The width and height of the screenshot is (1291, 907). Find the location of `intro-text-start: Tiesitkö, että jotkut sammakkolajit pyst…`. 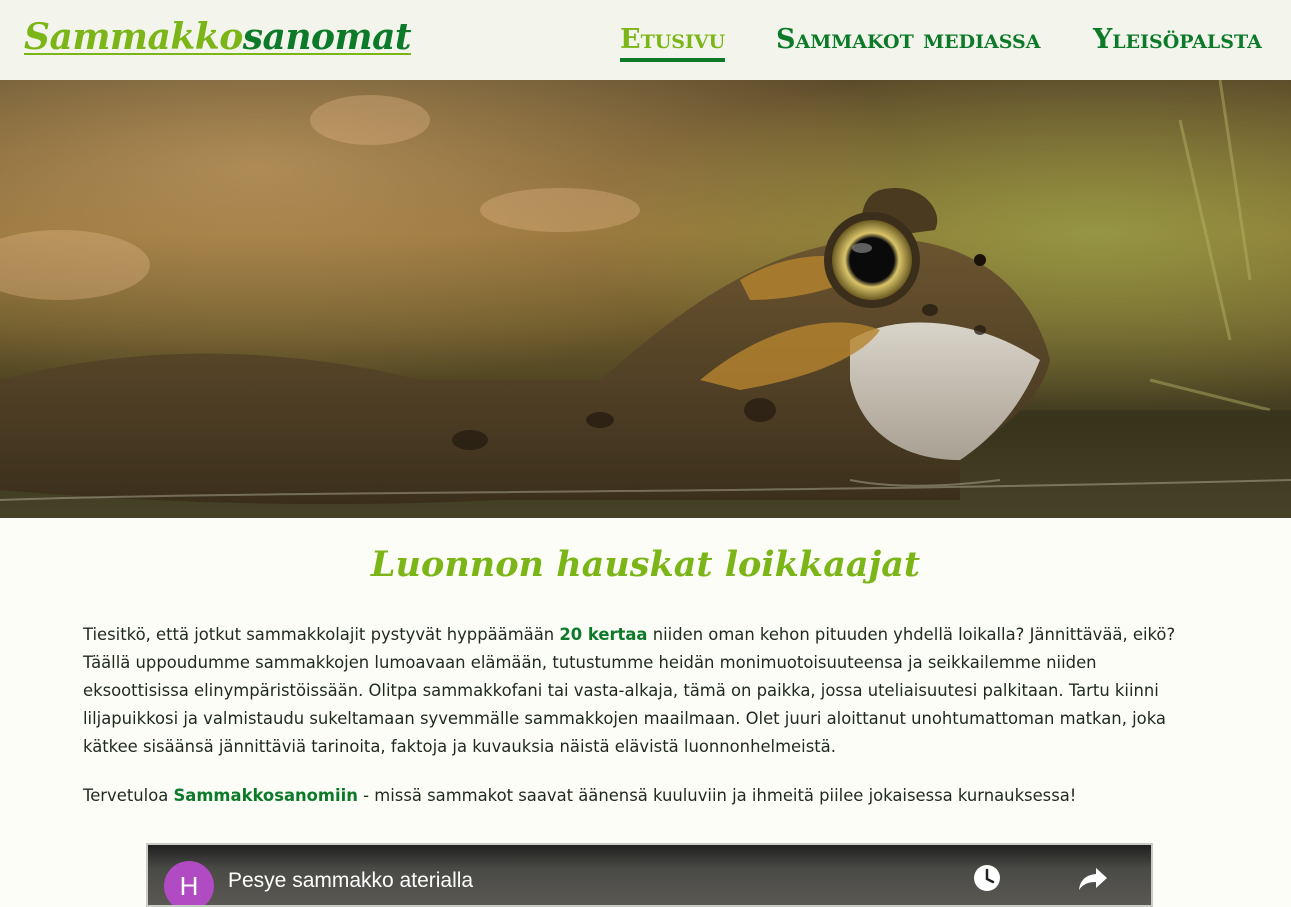

intro-text-start: Tiesitkö, että jotkut sammakkolajit pyst… is located at coordinates (321, 634).